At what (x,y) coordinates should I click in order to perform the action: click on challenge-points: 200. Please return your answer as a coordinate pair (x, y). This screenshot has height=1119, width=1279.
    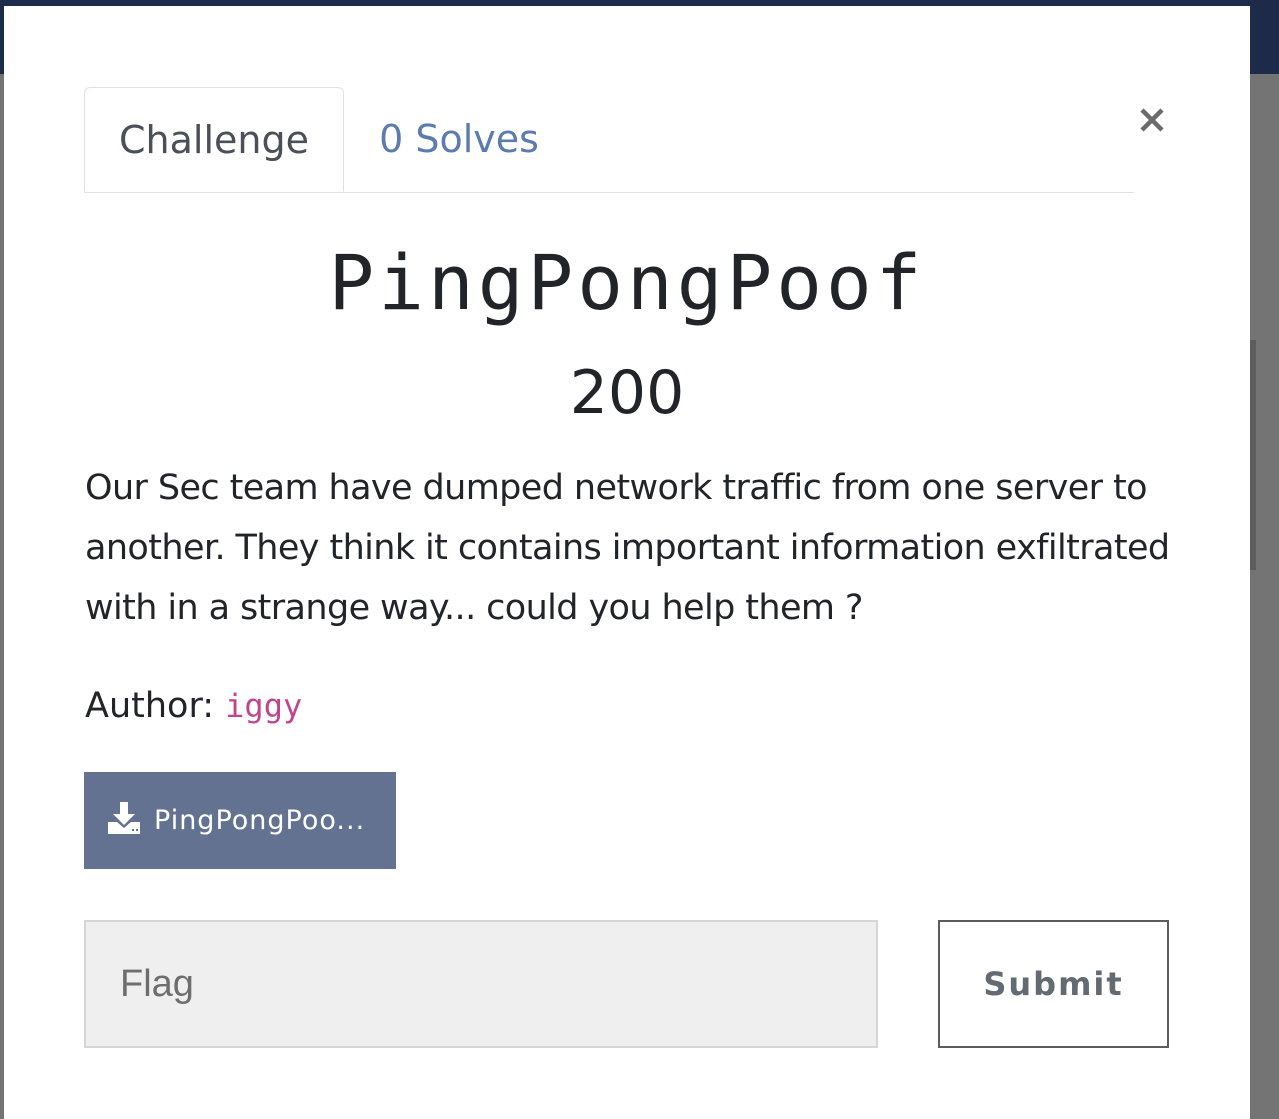
    Looking at the image, I should click on (627, 393).